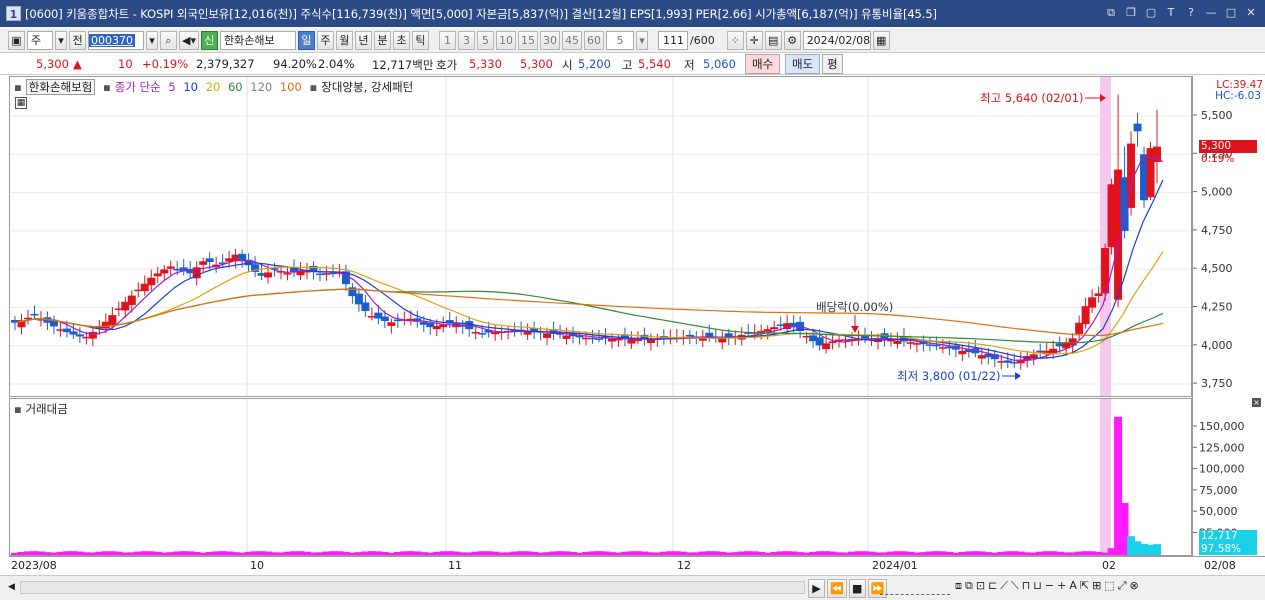  Describe the element at coordinates (1111, 13) in the screenshot. I see `link-icon: ⧉` at that location.